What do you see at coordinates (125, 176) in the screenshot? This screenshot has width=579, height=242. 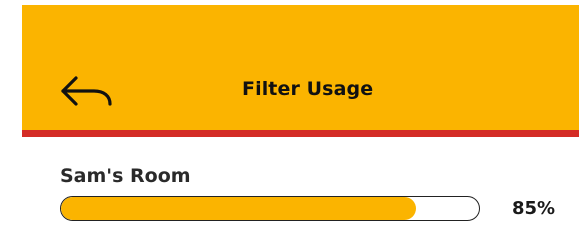 I see `room-name: Sam's Room` at bounding box center [125, 176].